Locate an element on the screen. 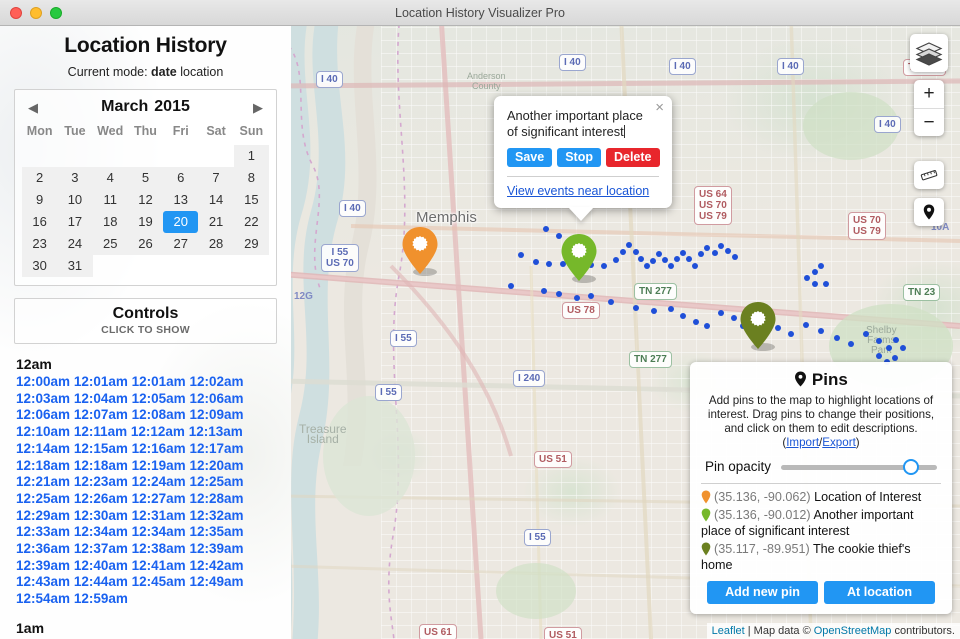 Image resolution: width=960 pixels, height=639 pixels. time-entry: 12:03am is located at coordinates (43, 398).